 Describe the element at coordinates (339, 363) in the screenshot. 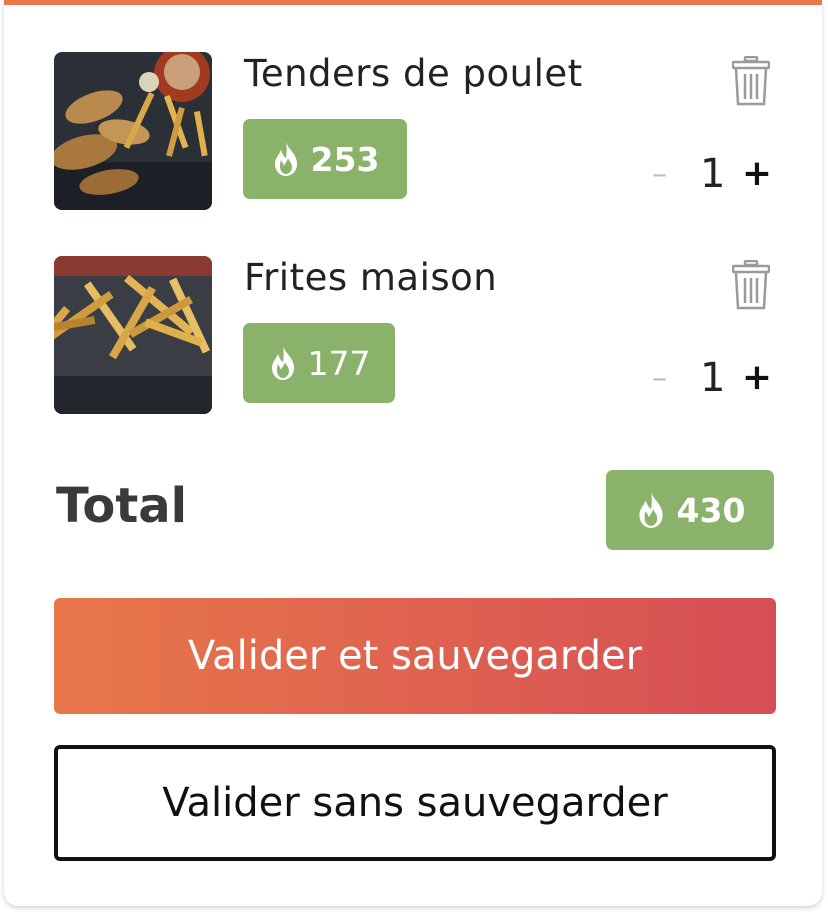

I see `calorie-value: 177` at that location.